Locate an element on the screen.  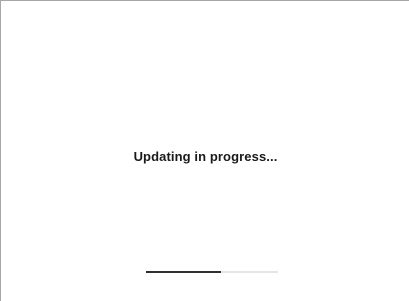
update-progress-fill is located at coordinates (184, 272).